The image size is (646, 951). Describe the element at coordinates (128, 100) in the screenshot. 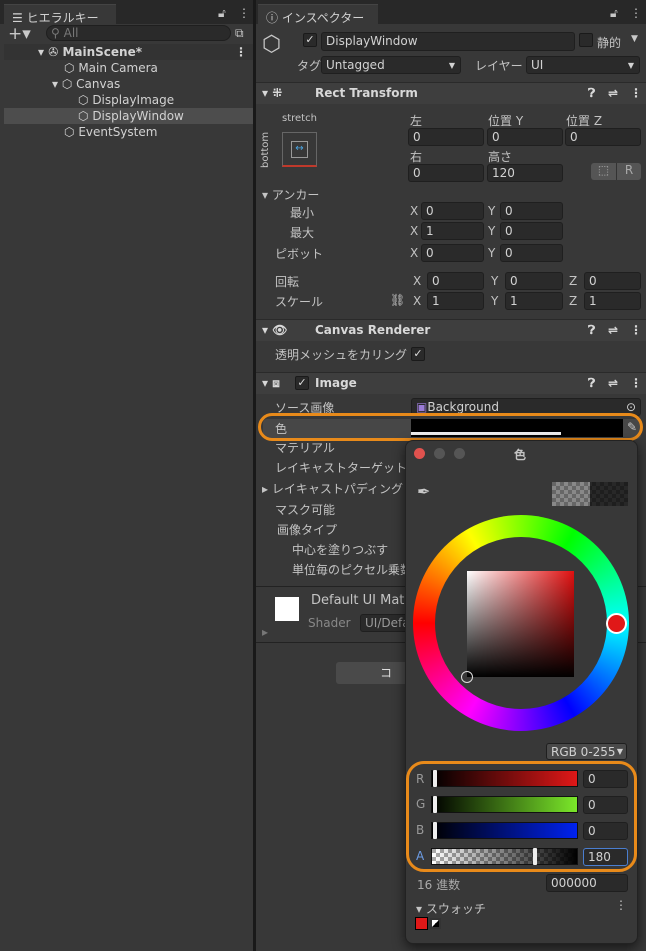

I see `tree-item: ⬡ DisplayImage` at that location.